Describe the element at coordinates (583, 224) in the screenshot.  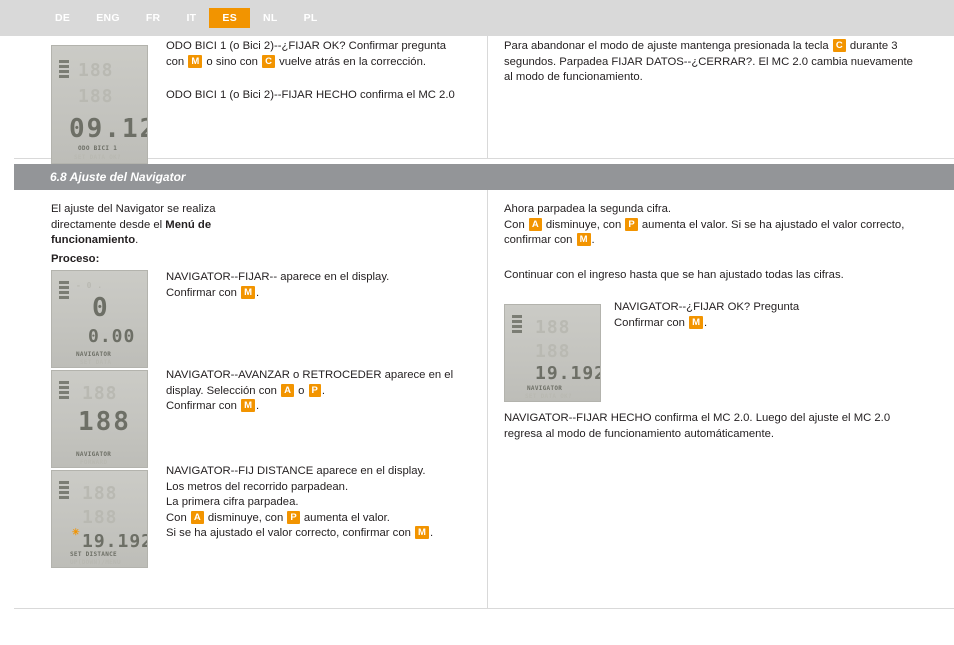
I see `right-p2b: disminuye, con` at that location.